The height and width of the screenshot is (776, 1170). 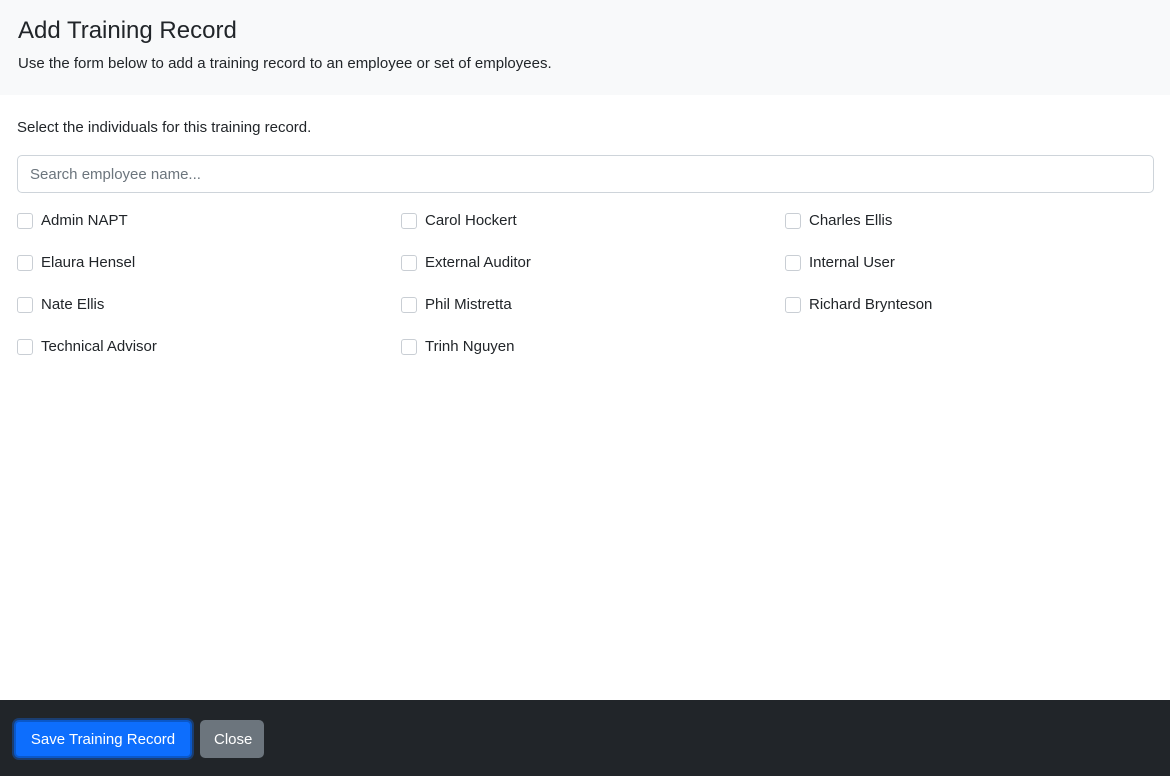 What do you see at coordinates (88, 262) in the screenshot?
I see `employee-name: Elaura Hensel` at bounding box center [88, 262].